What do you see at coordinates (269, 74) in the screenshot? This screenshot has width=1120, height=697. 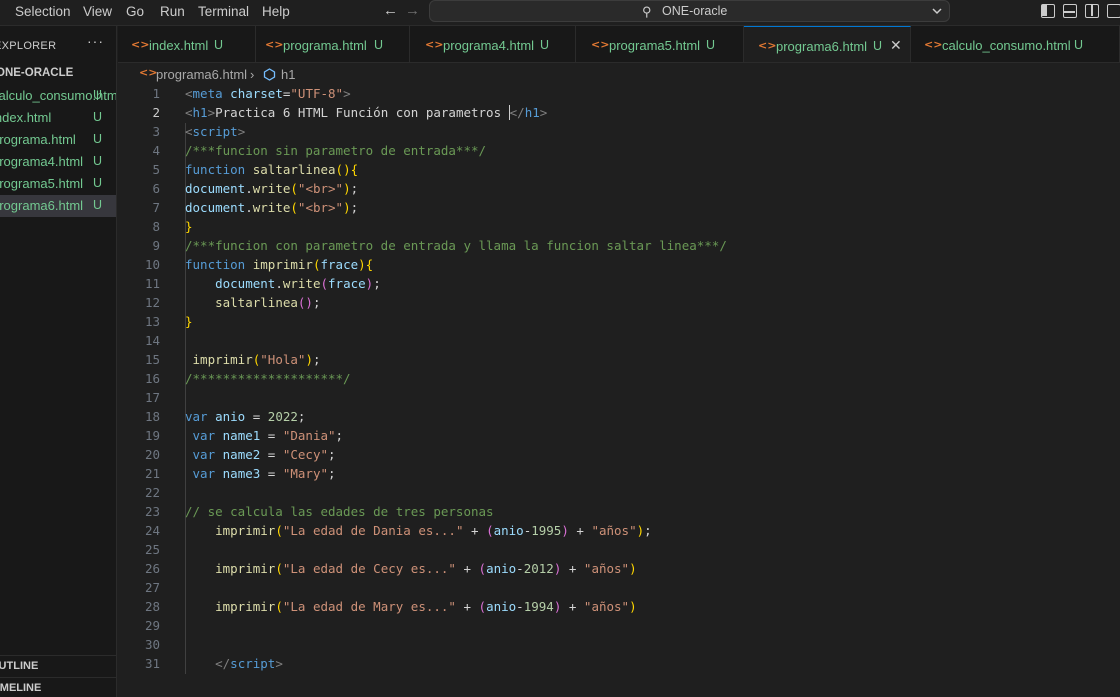 I see `symbol-element-icon` at bounding box center [269, 74].